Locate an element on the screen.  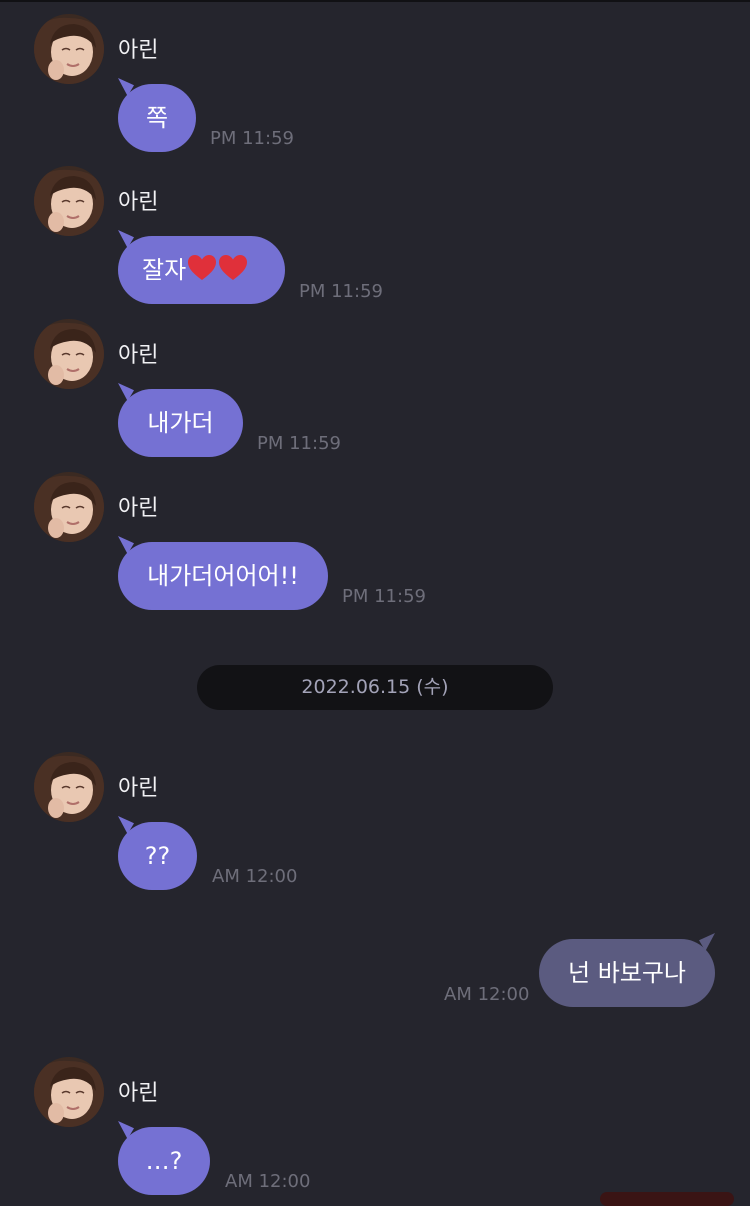
message-bubble: 잘자 is located at coordinates (201, 270).